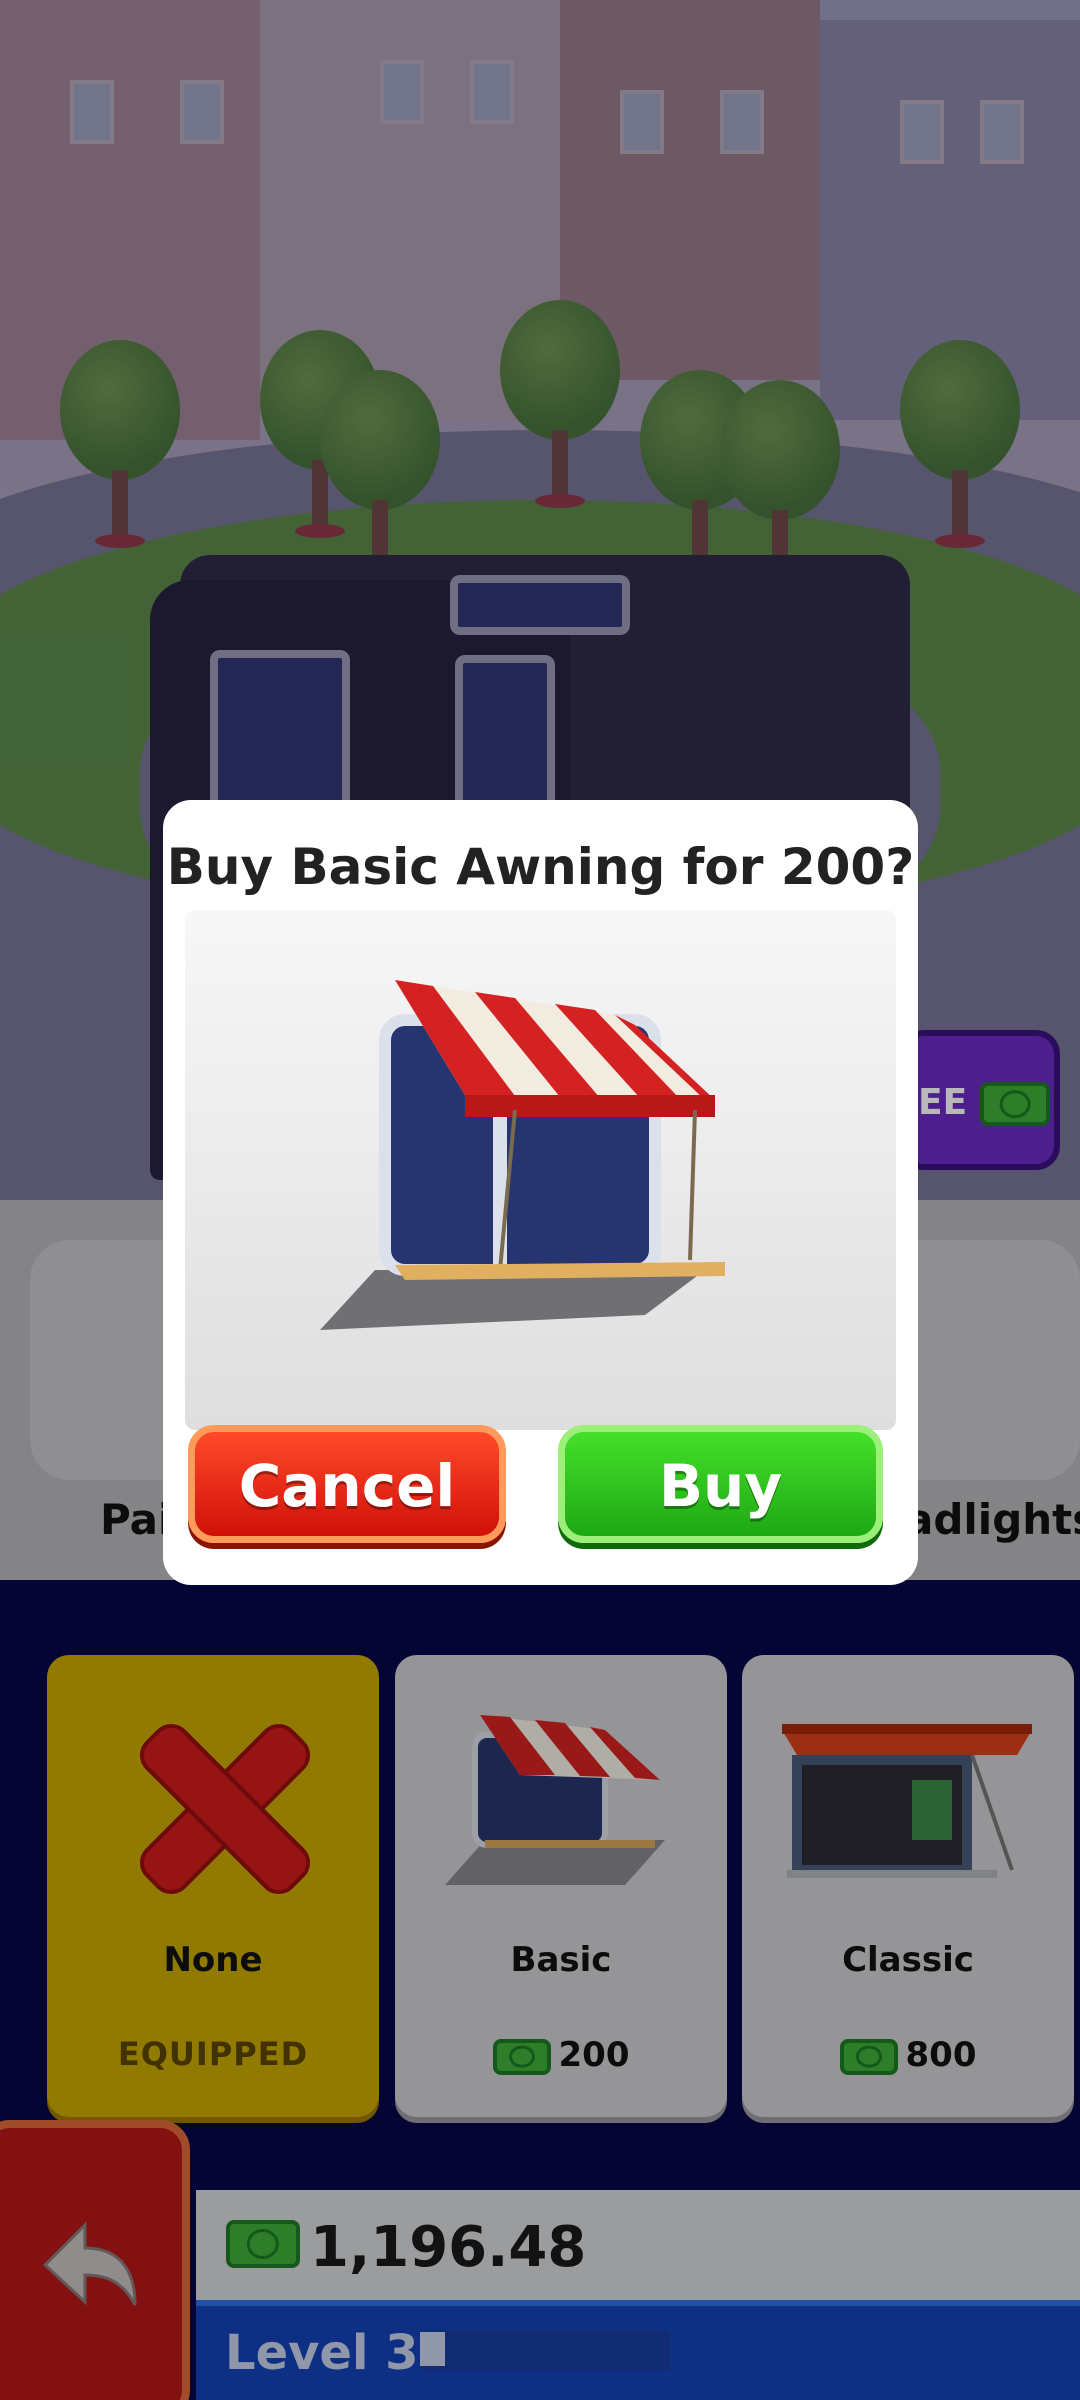 The width and height of the screenshot is (1080, 2400). I want to click on dialog-title: Buy Basic Awning for 200?, so click(540, 867).